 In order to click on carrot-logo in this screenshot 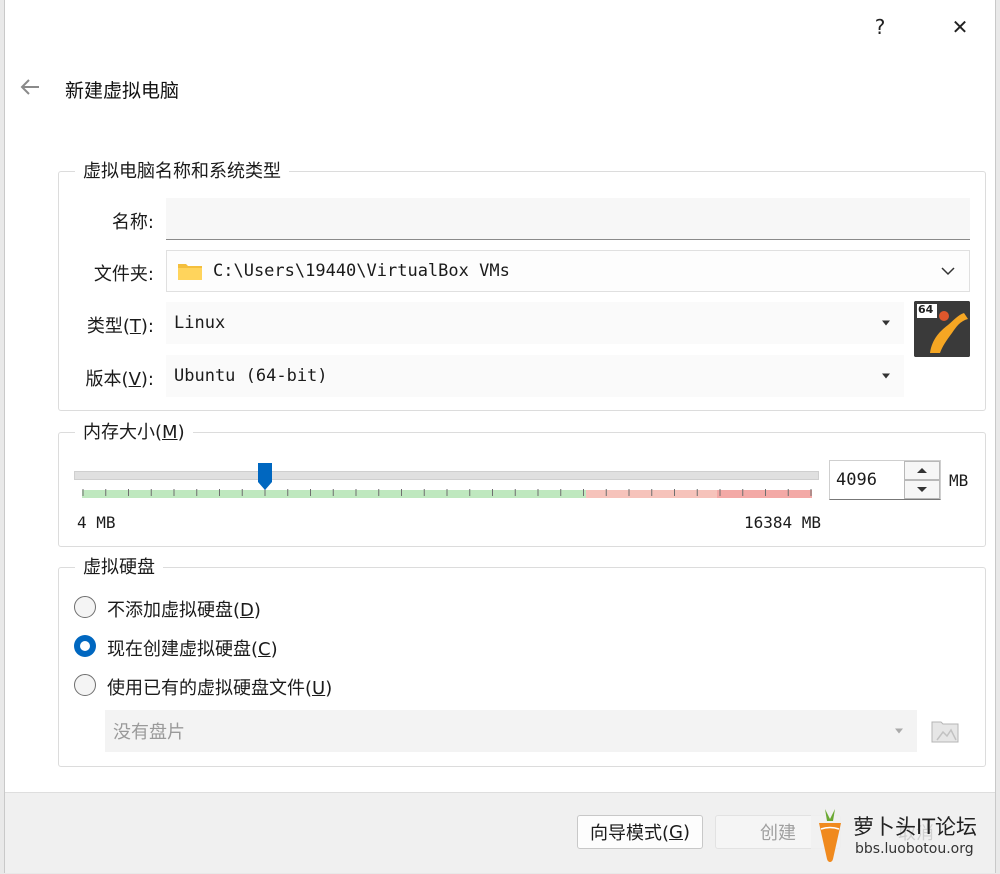, I will do `click(830, 835)`.